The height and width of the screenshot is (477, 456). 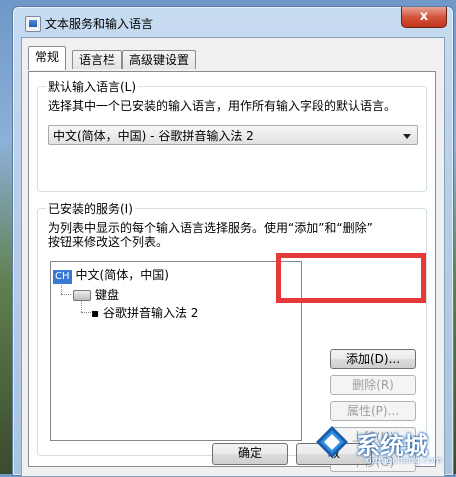 What do you see at coordinates (92, 86) in the screenshot?
I see `default-language-legend: 默认输入语言(L)` at bounding box center [92, 86].